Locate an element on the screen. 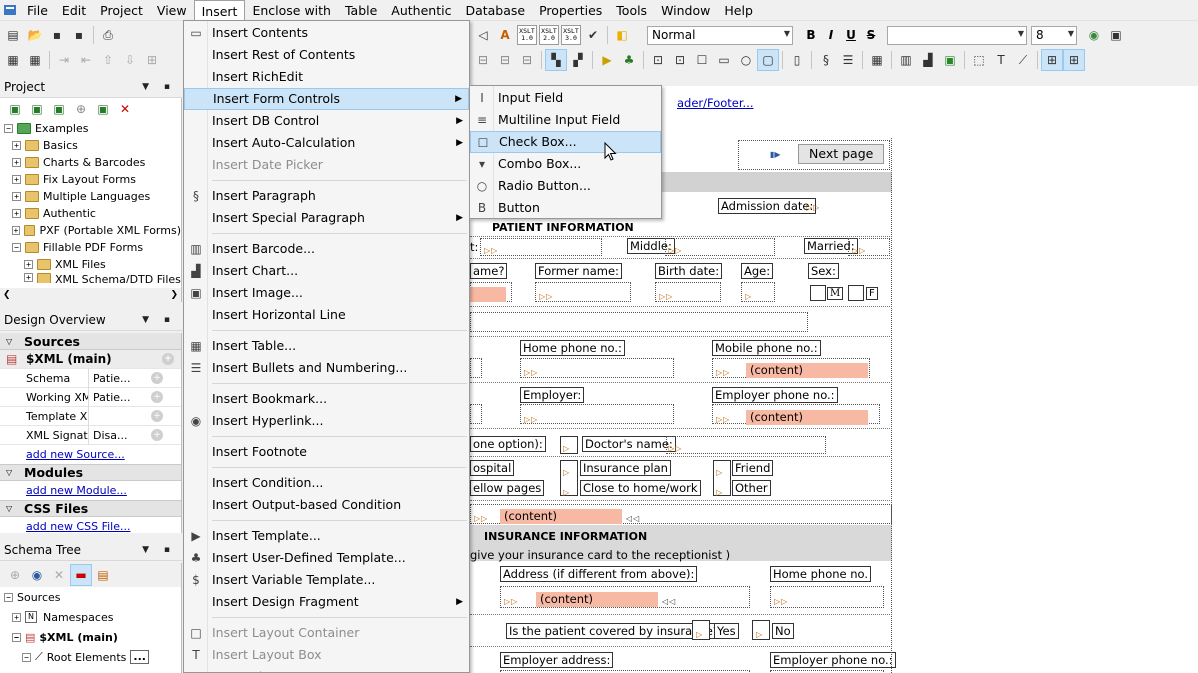 The width and height of the screenshot is (1198, 673). menu-enclose-with: Enclose with is located at coordinates (291, 10).